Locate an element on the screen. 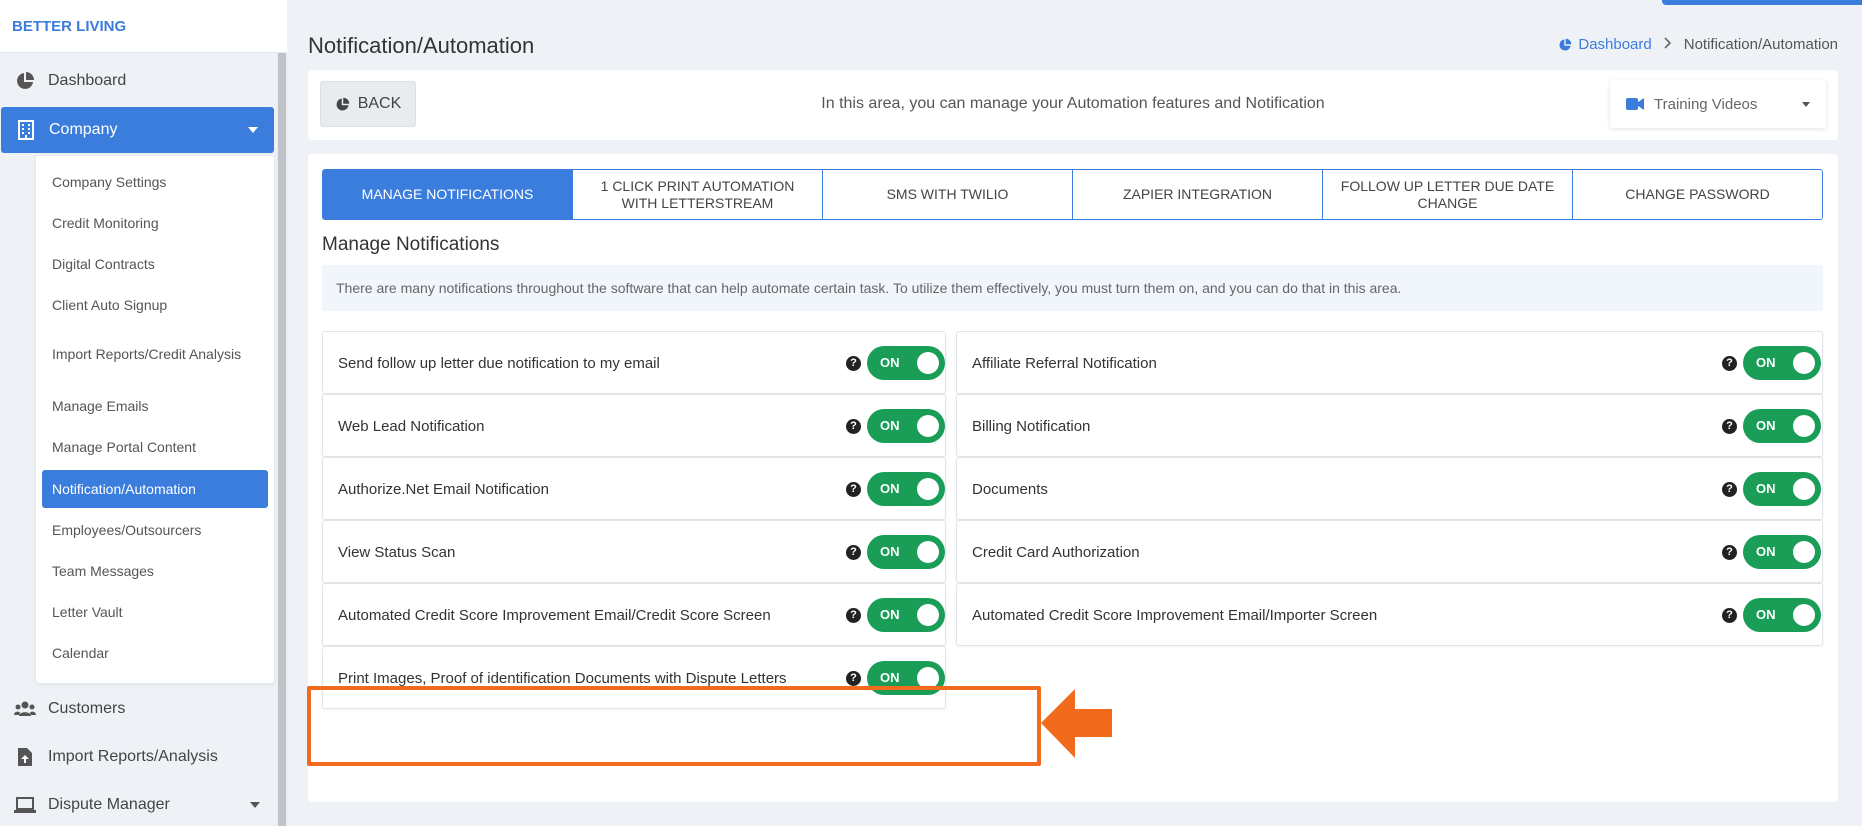 This screenshot has width=1862, height=826. section-title: Manage Notifications is located at coordinates (411, 244).